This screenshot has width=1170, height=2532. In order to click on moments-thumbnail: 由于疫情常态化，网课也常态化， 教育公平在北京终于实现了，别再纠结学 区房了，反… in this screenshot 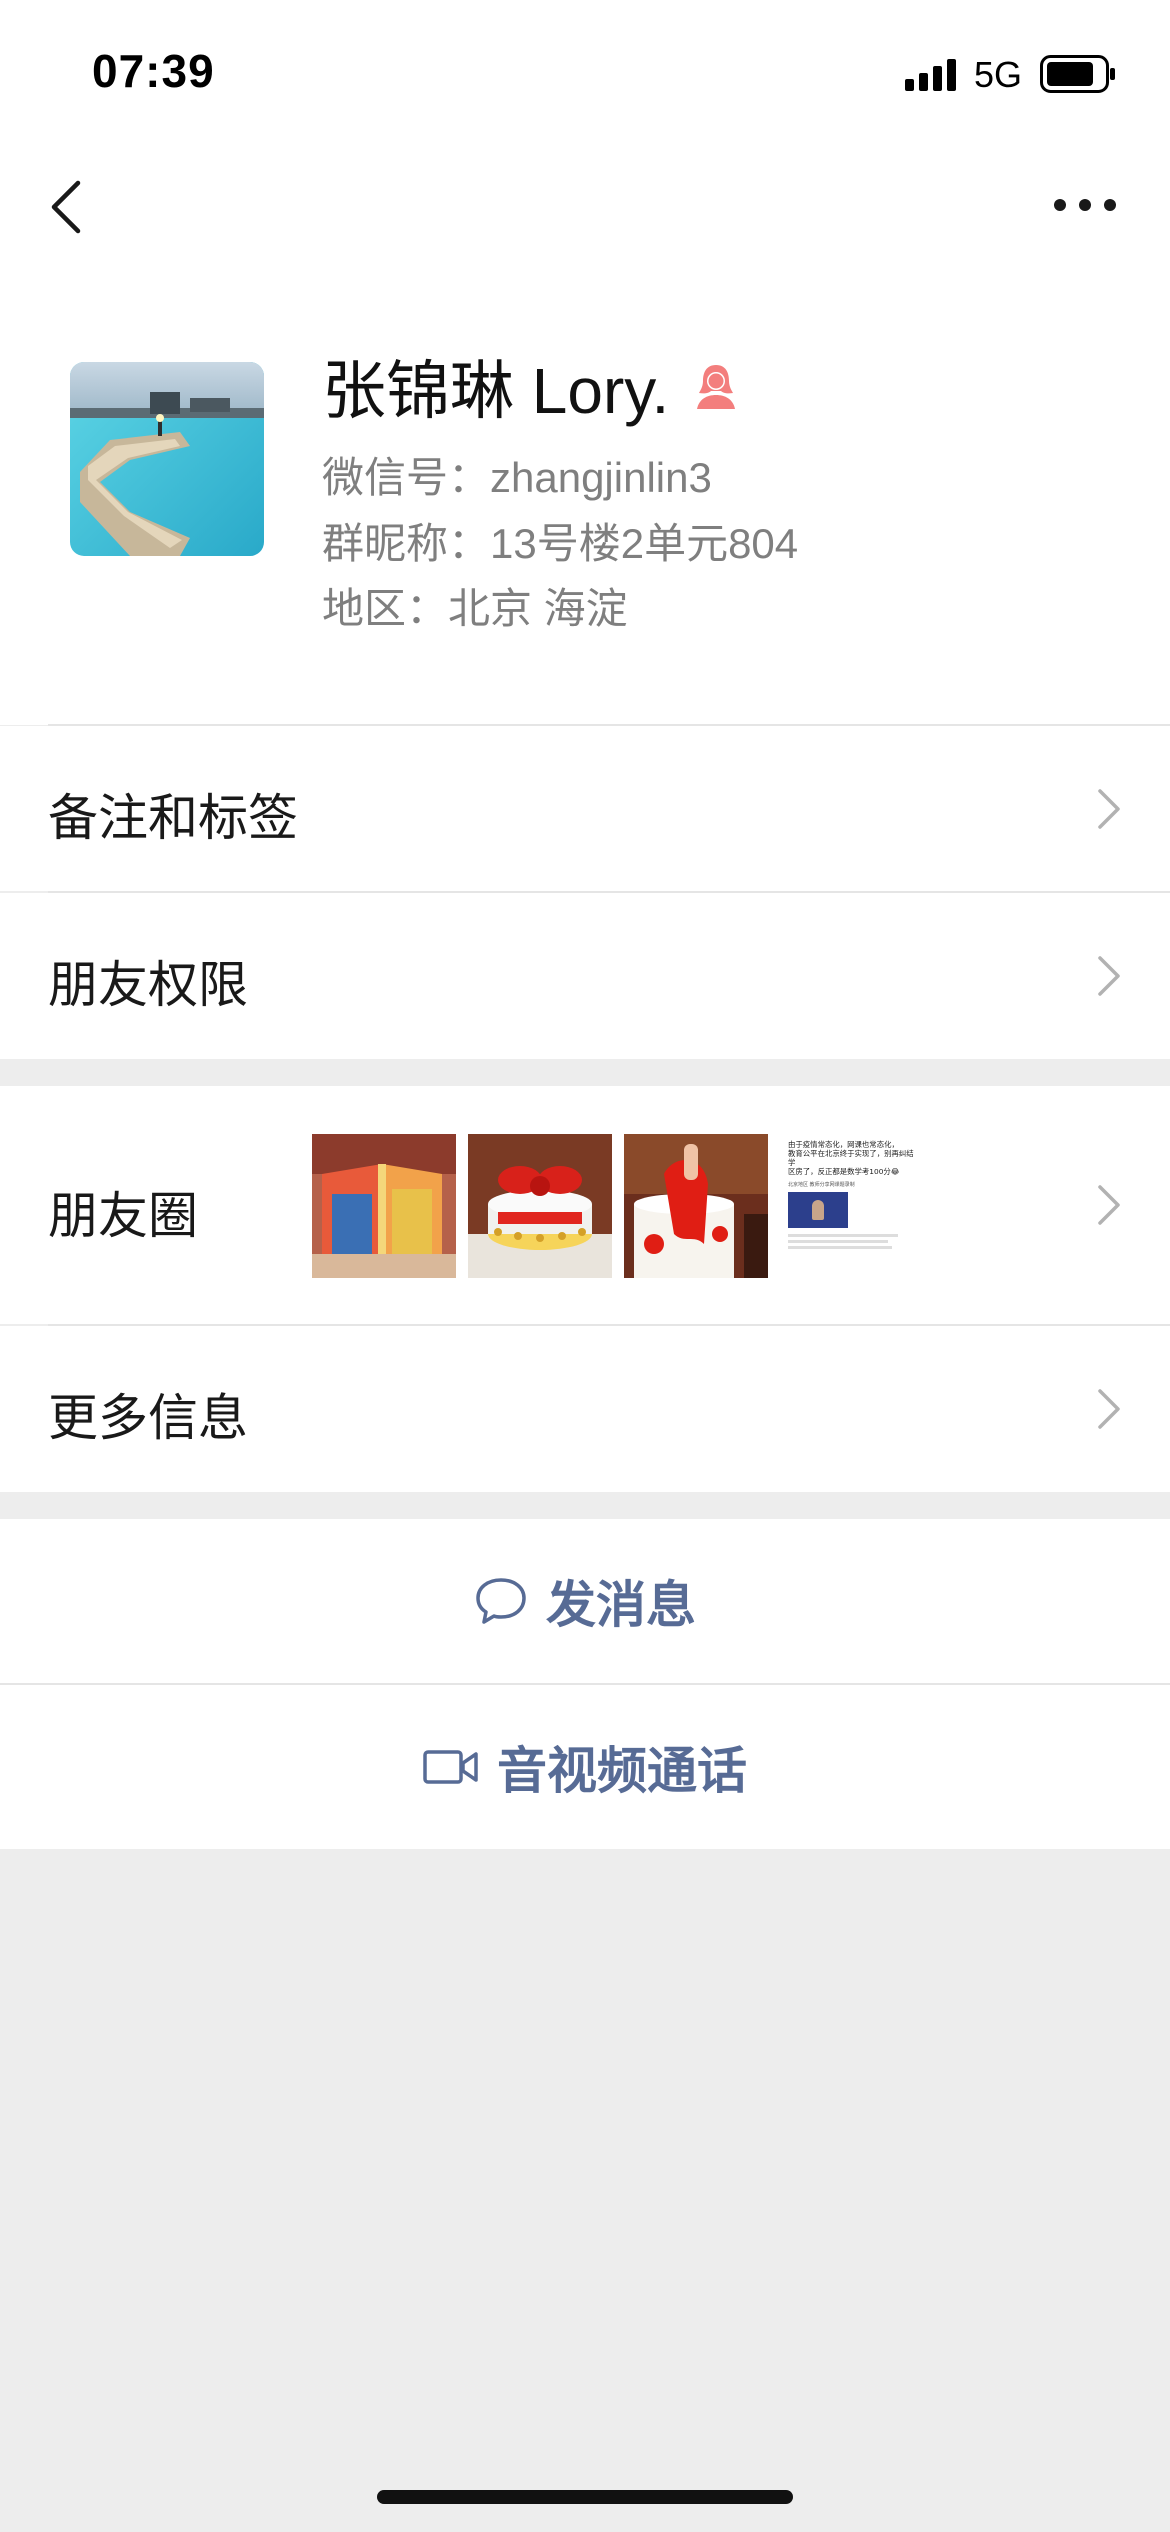, I will do `click(852, 1206)`.